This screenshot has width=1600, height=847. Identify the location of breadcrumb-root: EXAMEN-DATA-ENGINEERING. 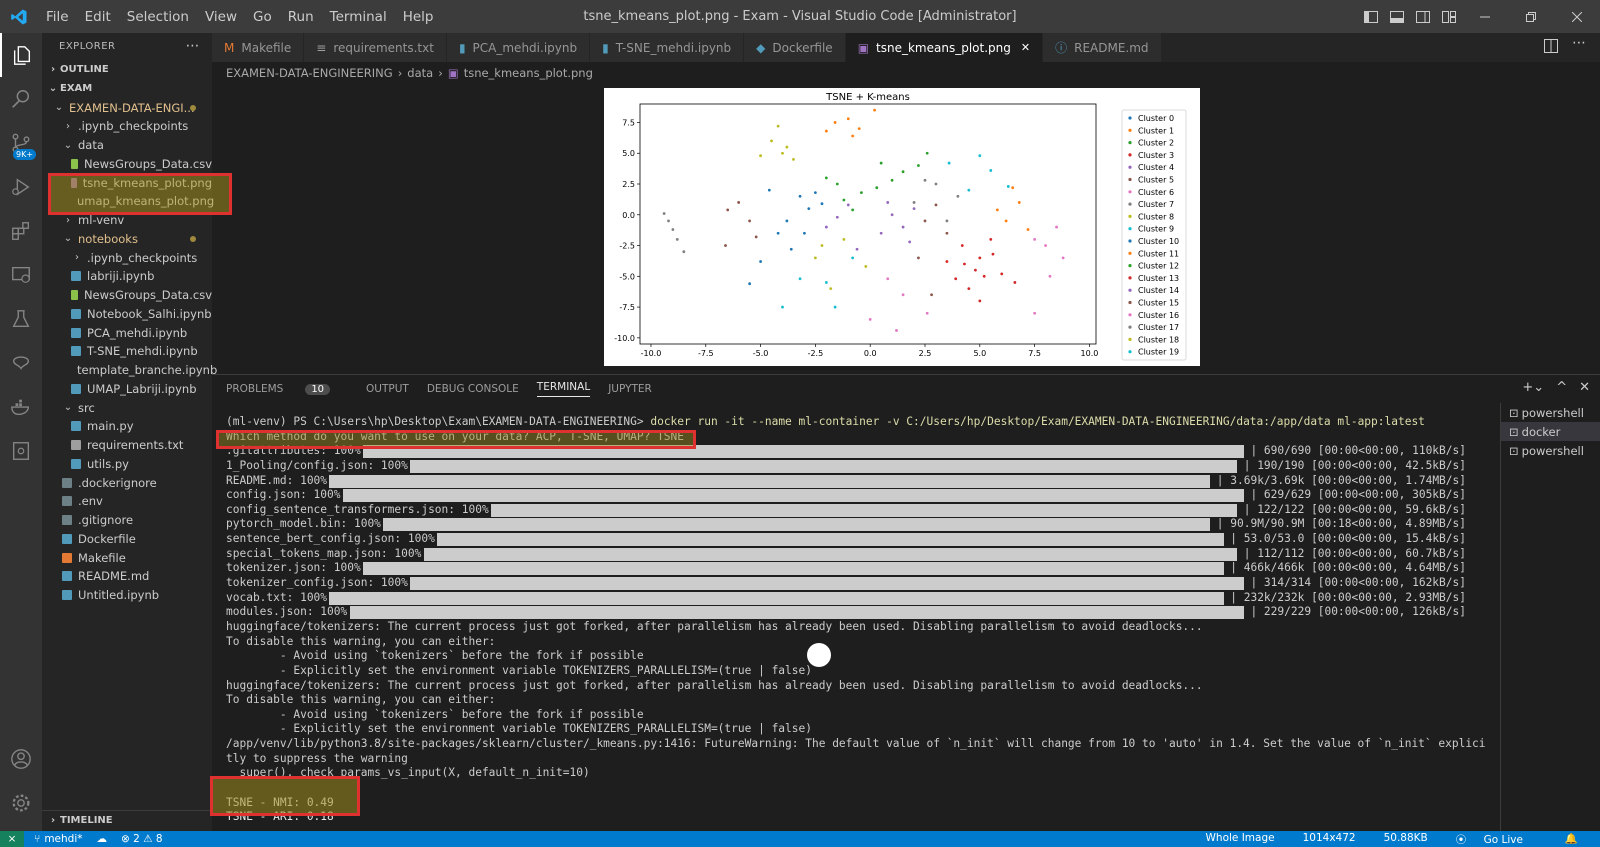
(309, 73).